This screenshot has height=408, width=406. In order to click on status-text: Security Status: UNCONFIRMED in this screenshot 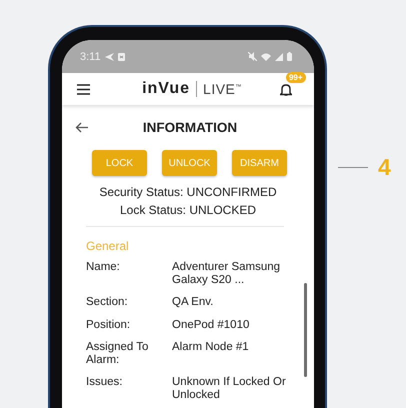, I will do `click(188, 192)`.